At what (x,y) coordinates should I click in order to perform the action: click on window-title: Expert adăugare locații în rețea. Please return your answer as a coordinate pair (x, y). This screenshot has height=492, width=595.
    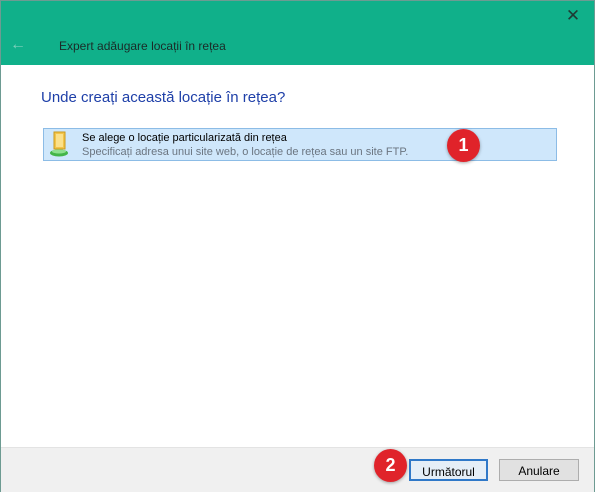
    Looking at the image, I should click on (142, 46).